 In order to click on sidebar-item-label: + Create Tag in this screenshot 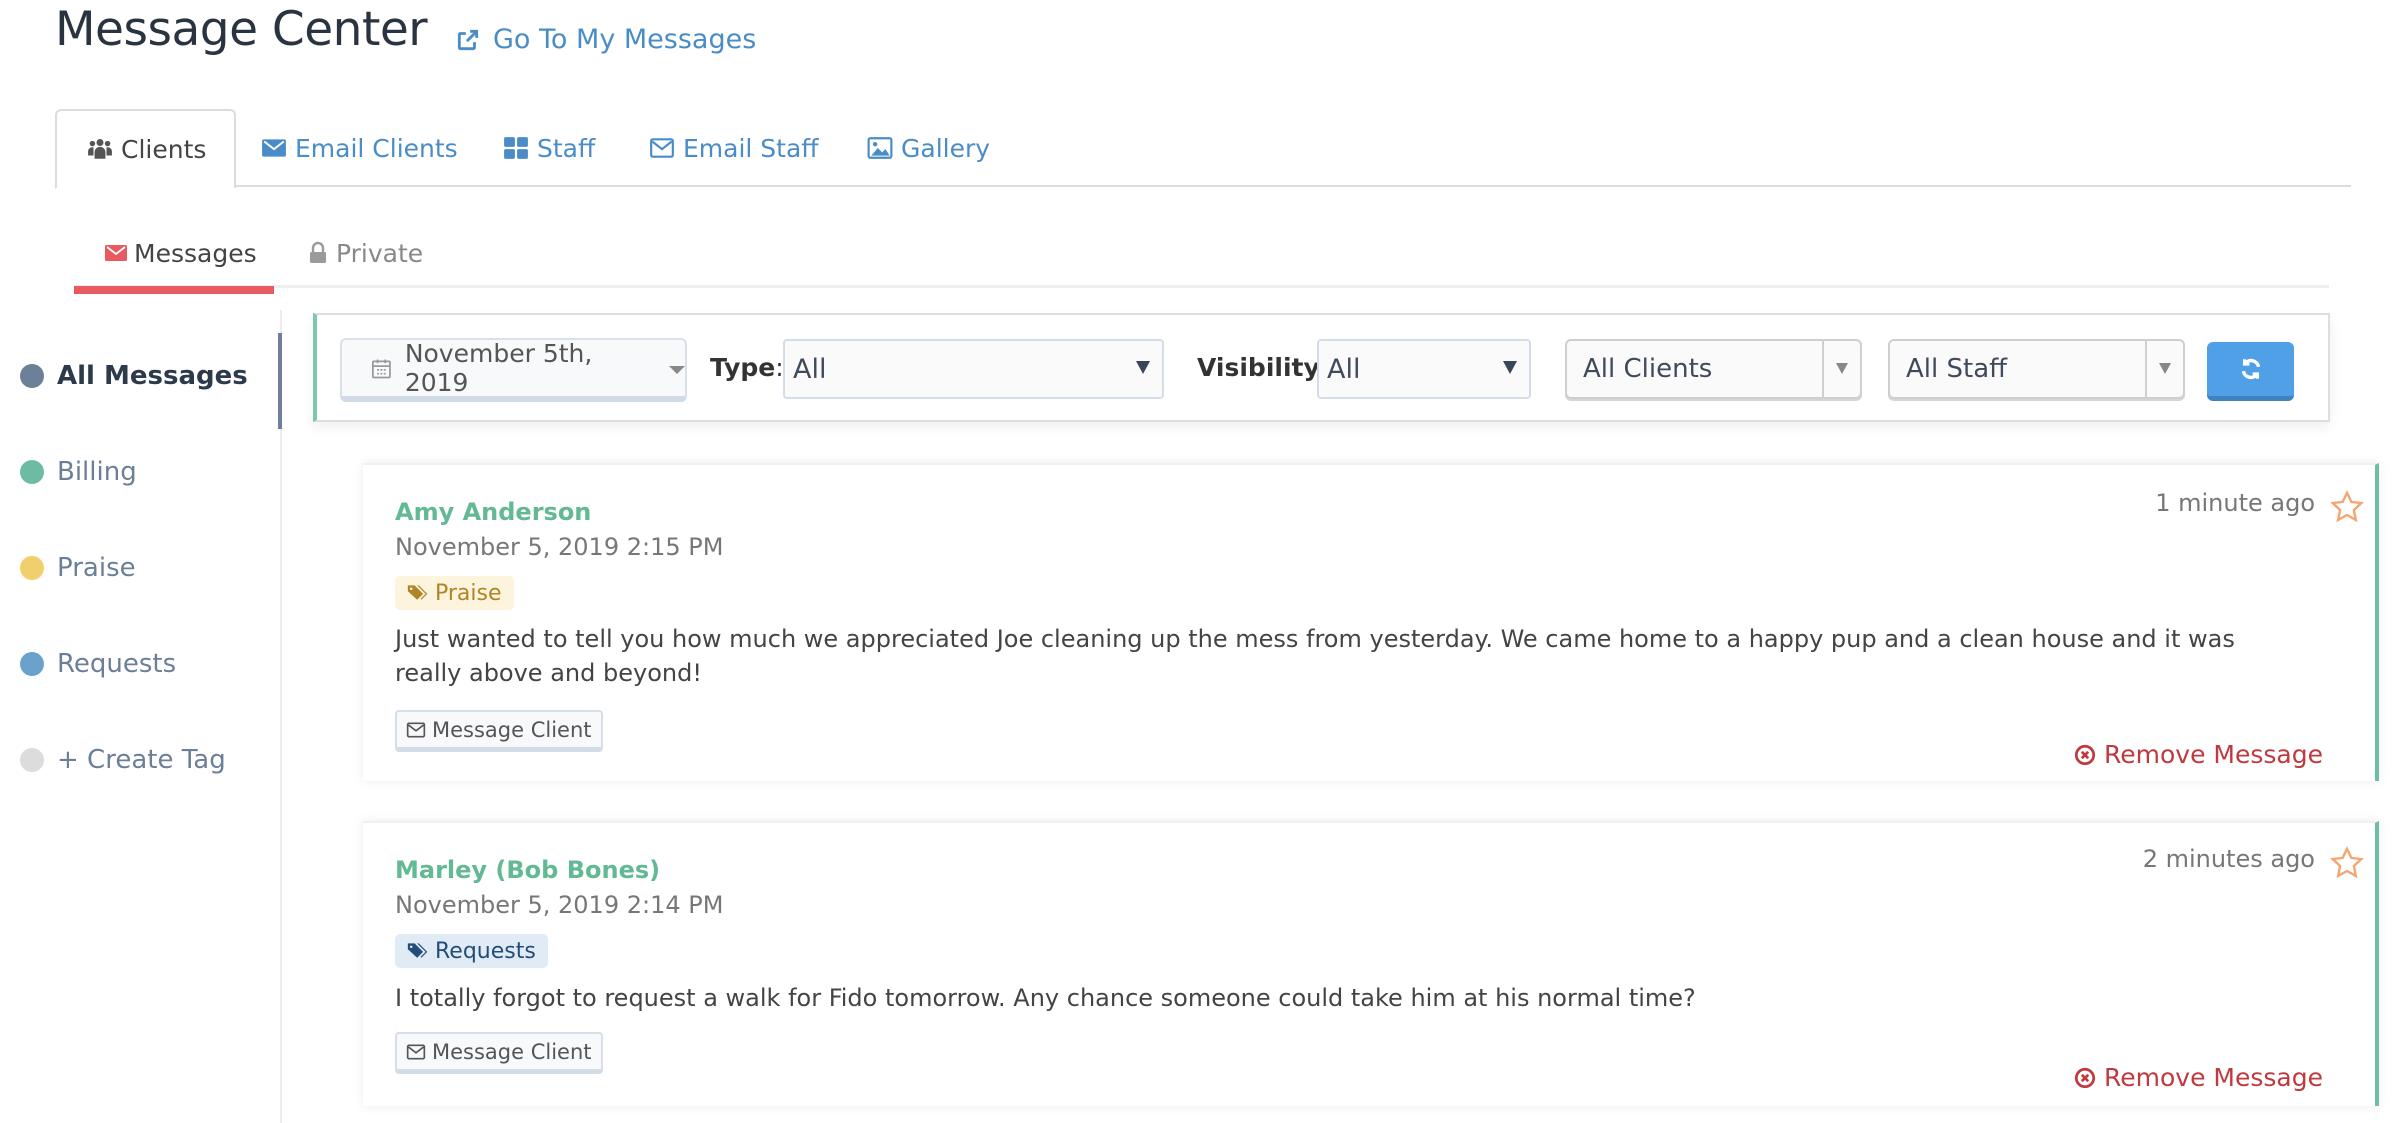, I will do `click(141, 760)`.